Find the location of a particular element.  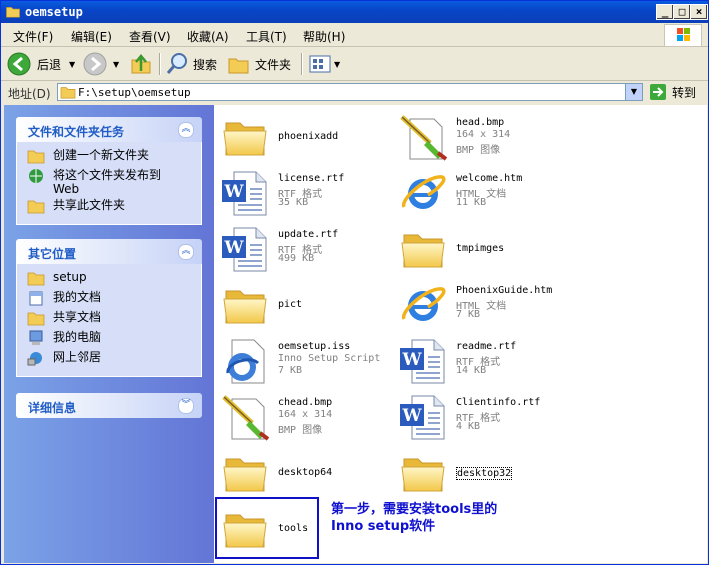

computer-icon is located at coordinates (36, 337).